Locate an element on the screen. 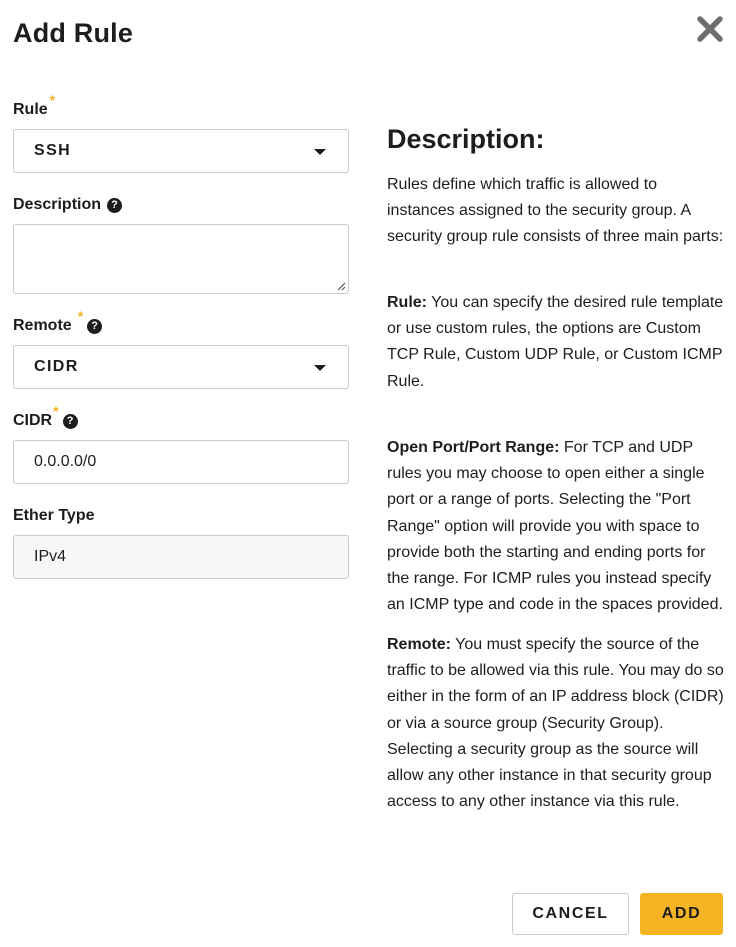 Image resolution: width=736 pixels, height=947 pixels. rule-select-value: SSH is located at coordinates (53, 150).